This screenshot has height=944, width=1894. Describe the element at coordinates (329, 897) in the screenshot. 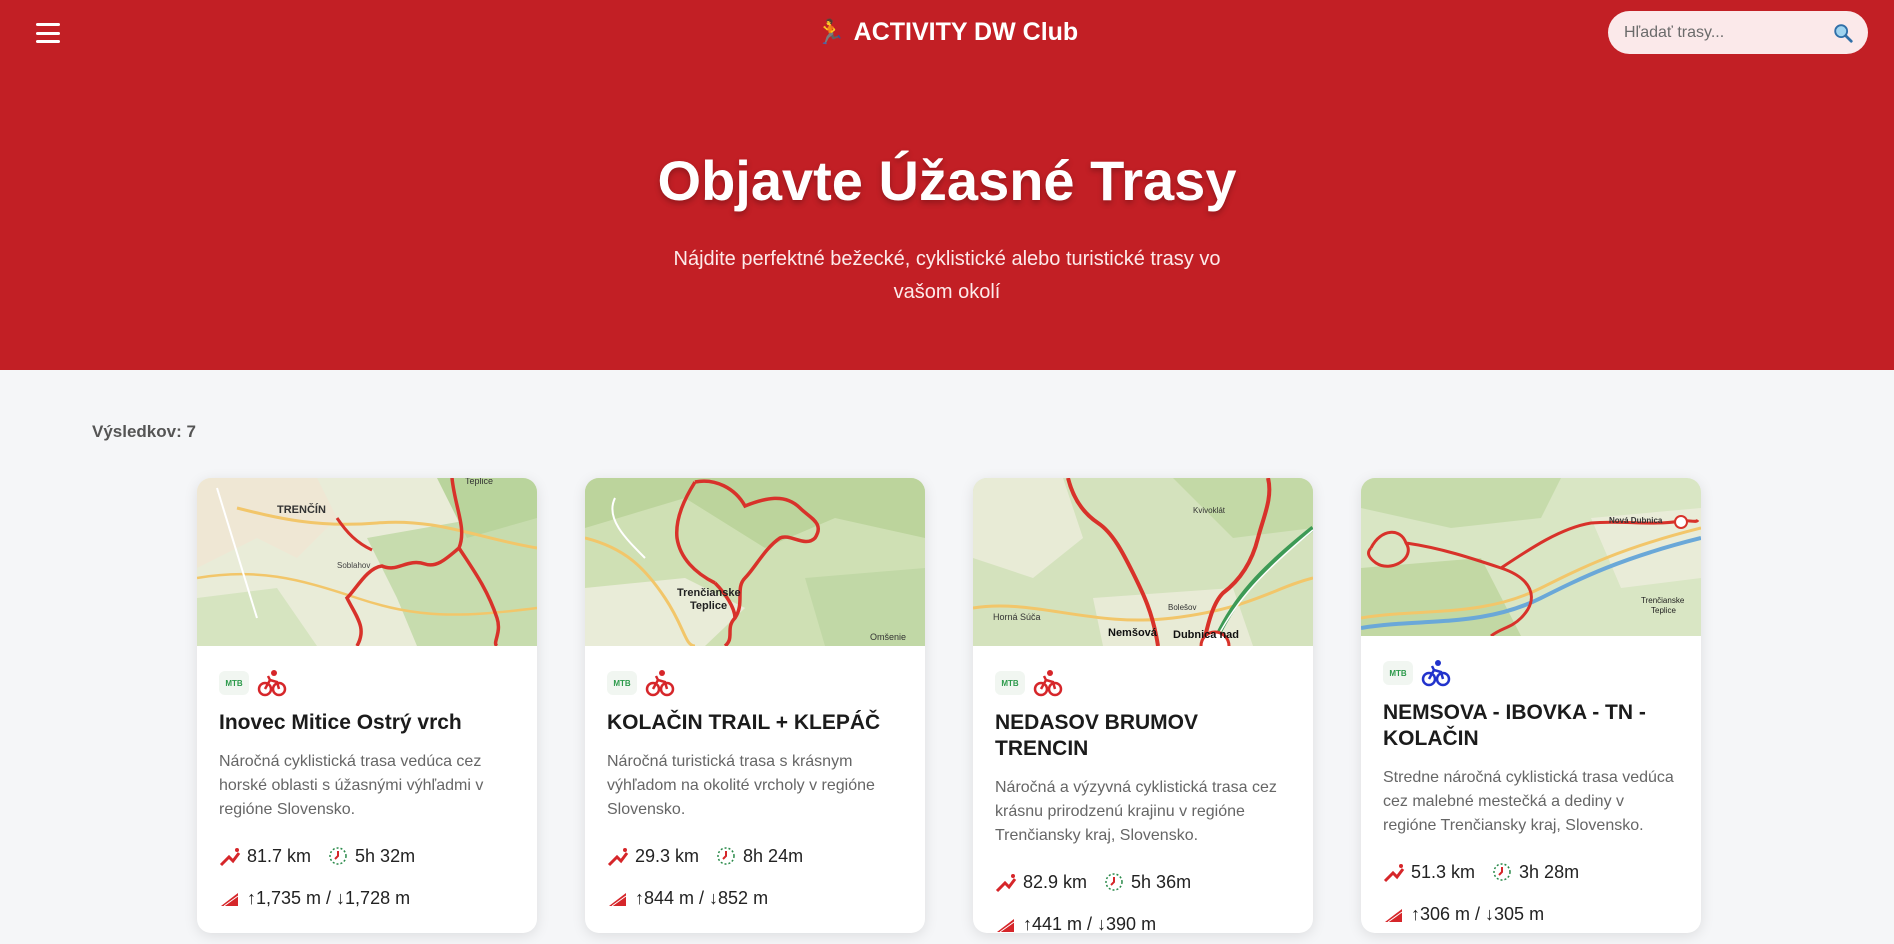

I see `card-elevation: ↑1,735 m / ↓1,728 m` at that location.